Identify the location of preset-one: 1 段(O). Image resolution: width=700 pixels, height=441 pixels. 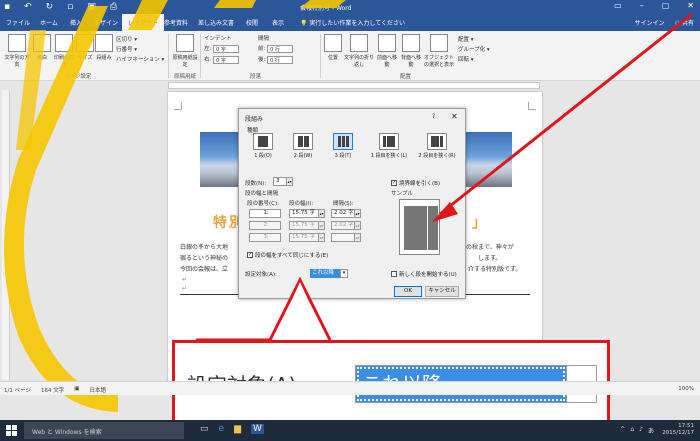
(263, 146).